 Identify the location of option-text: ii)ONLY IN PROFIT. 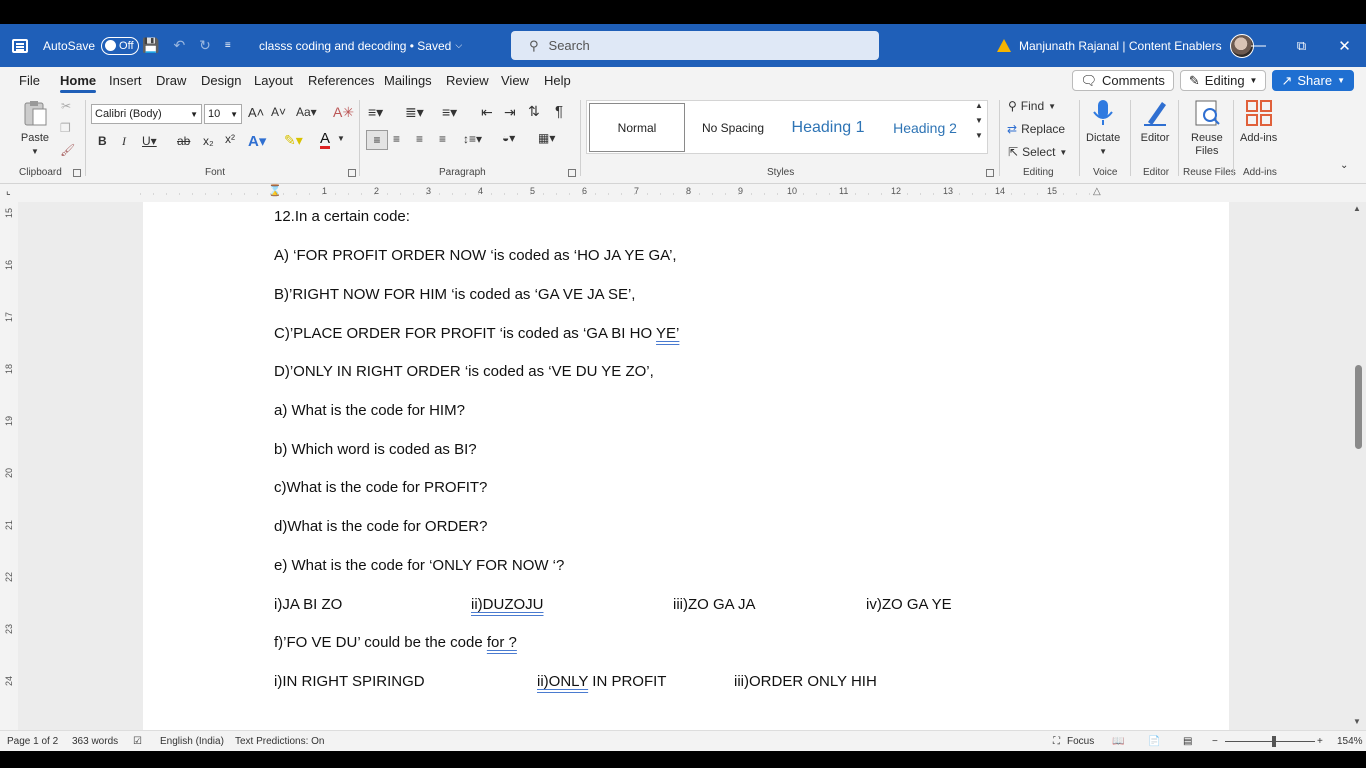
(601, 681).